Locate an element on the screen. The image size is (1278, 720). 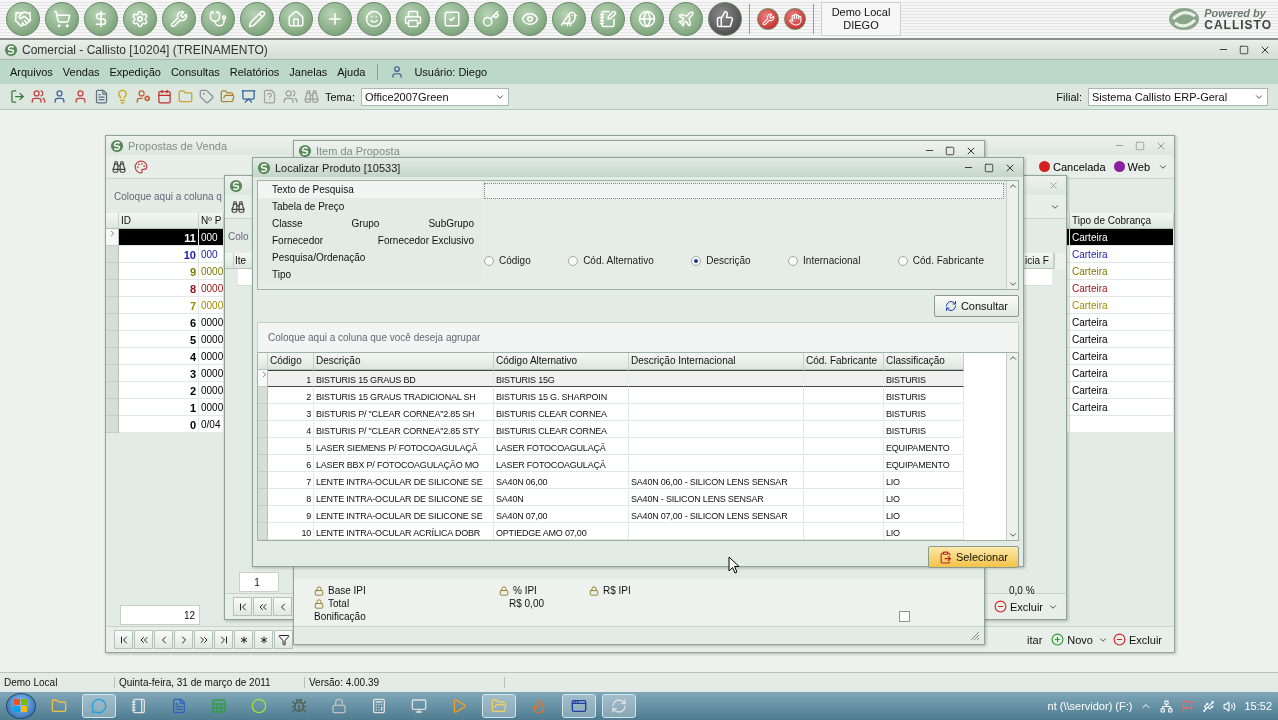
table-cell: LASER SIEMENS P/ FOTOCOAGULAÇÃ is located at coordinates (404, 446).